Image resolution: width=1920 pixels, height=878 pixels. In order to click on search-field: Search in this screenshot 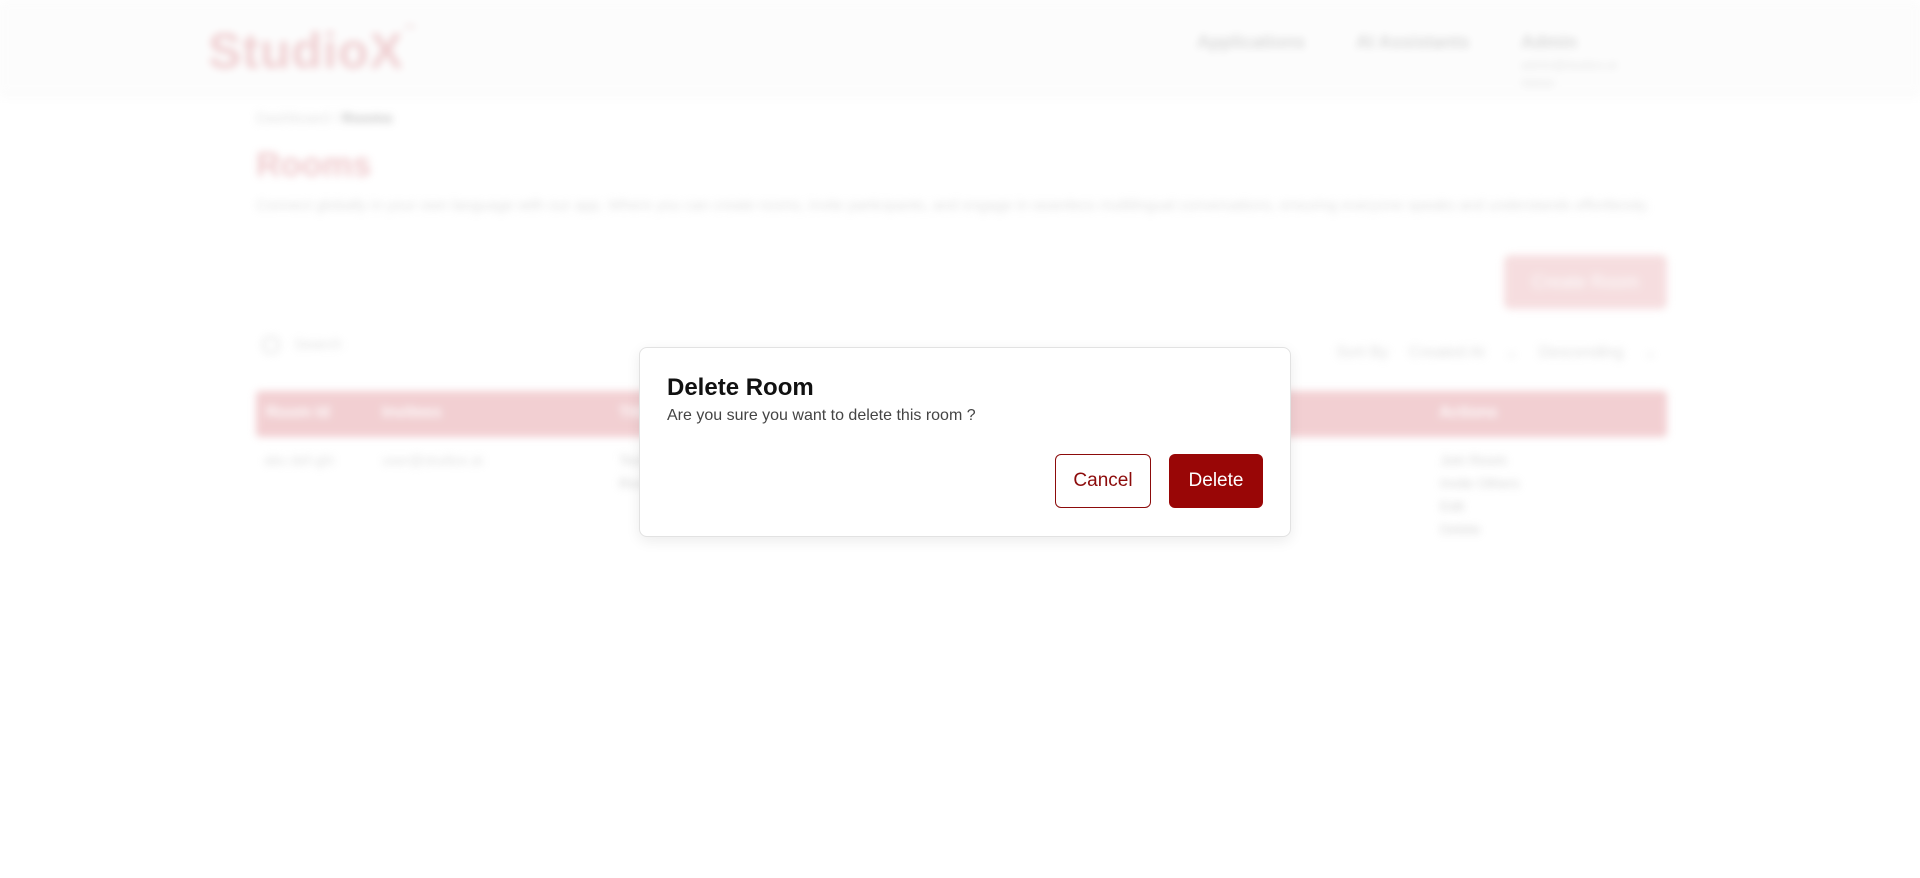, I will do `click(302, 345)`.